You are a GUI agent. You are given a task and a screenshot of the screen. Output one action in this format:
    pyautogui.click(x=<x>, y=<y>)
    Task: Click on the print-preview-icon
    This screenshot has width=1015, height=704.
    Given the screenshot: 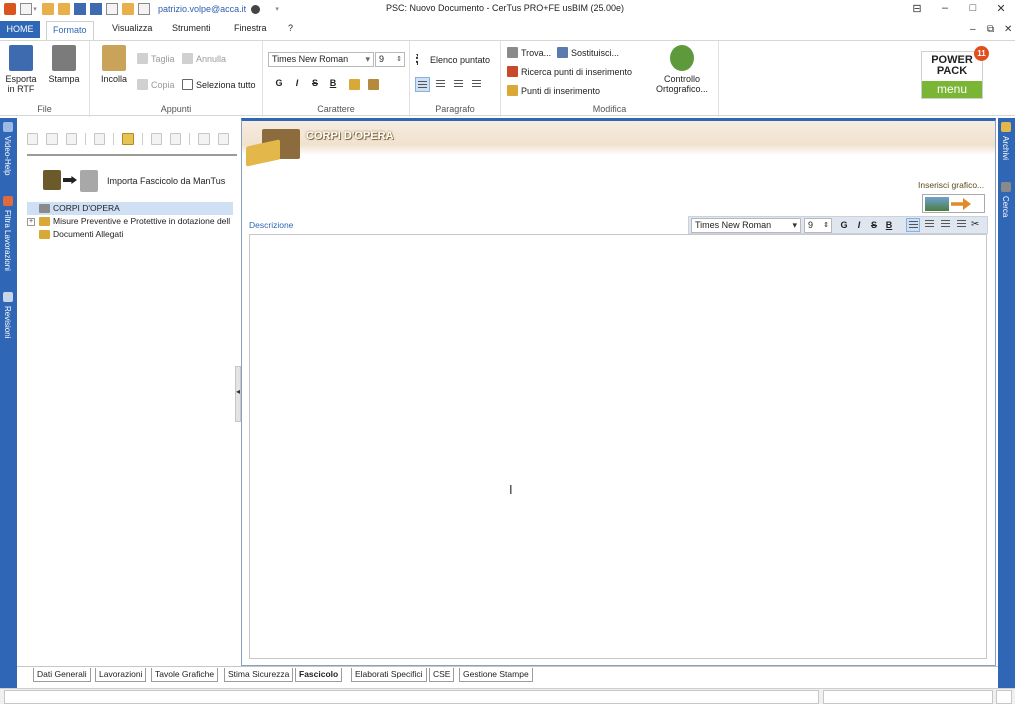 What is the action you would take?
    pyautogui.click(x=112, y=9)
    